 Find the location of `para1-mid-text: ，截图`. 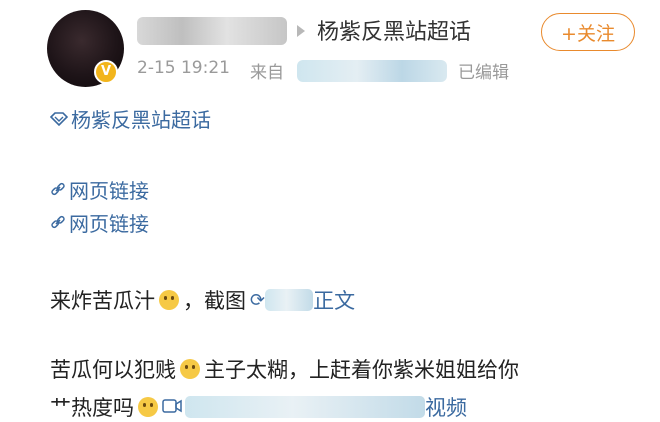

para1-mid-text: ，截图 is located at coordinates (214, 301).